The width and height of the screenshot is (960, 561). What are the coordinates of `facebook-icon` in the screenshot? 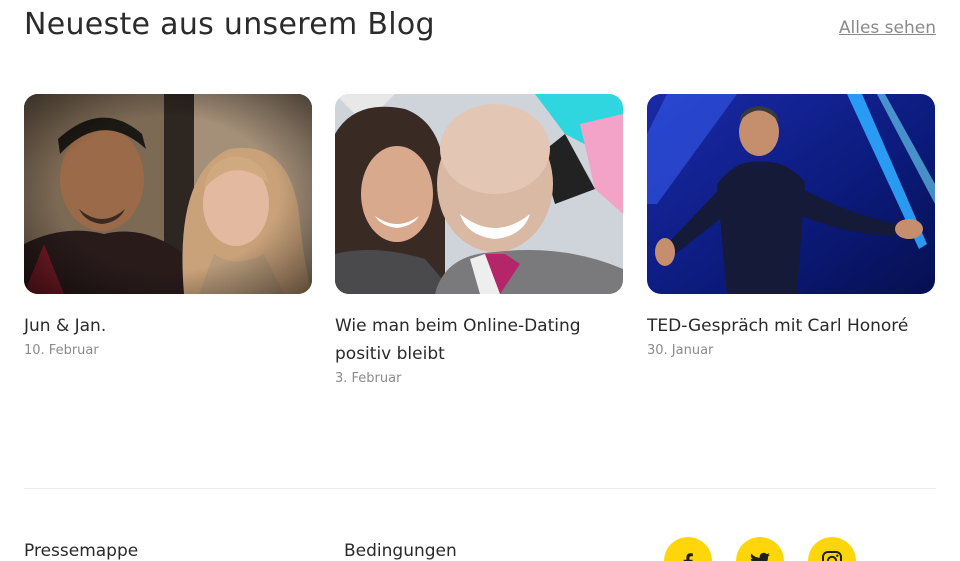 It's located at (688, 557).